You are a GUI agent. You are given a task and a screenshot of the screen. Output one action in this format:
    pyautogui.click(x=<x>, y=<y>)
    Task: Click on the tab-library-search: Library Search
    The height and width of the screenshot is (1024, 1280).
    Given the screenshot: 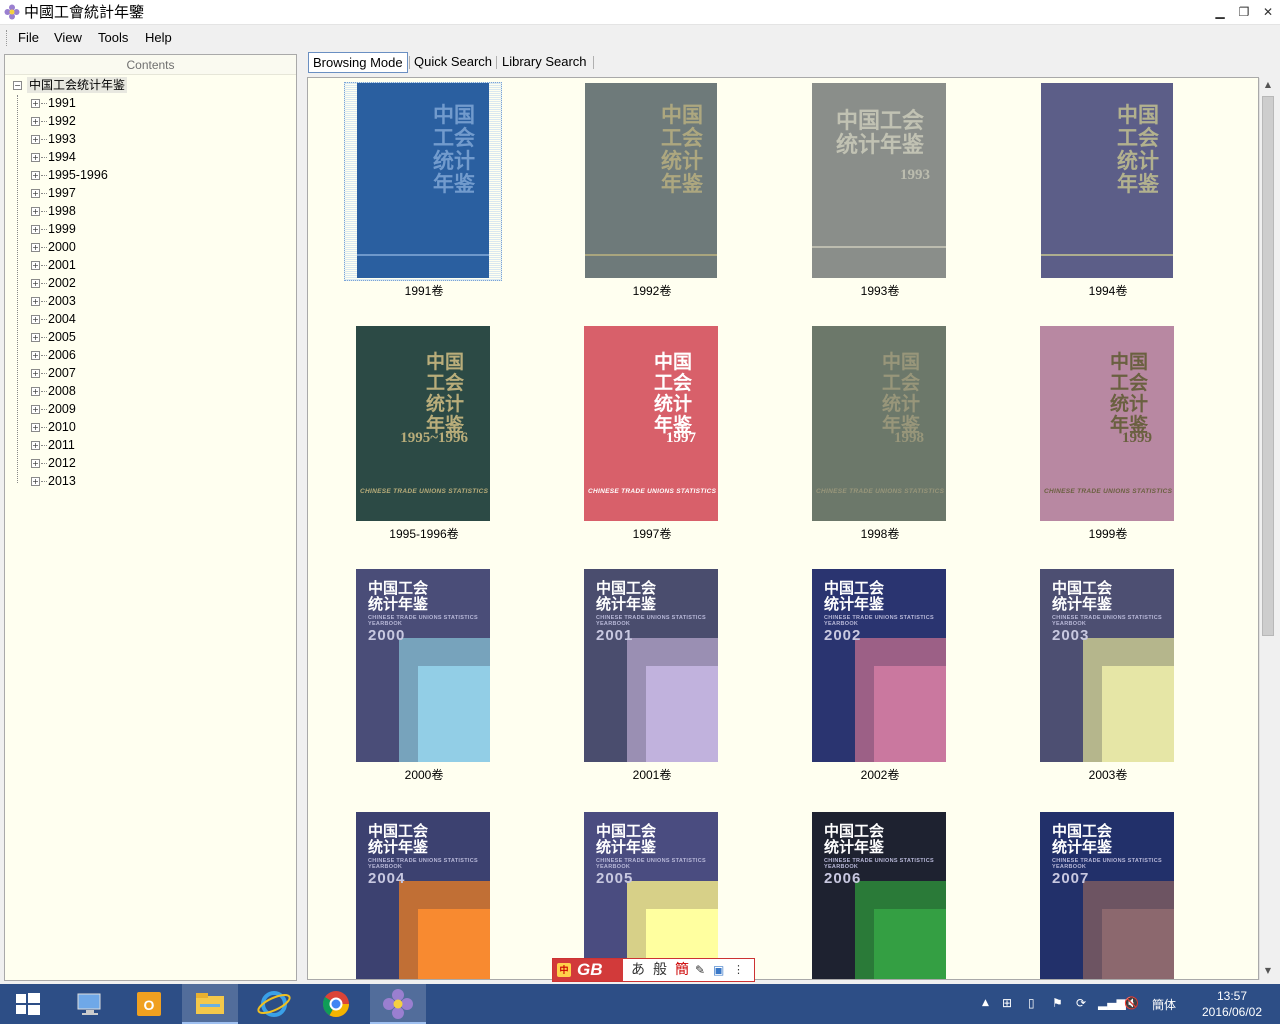 What is the action you would take?
    pyautogui.click(x=544, y=62)
    